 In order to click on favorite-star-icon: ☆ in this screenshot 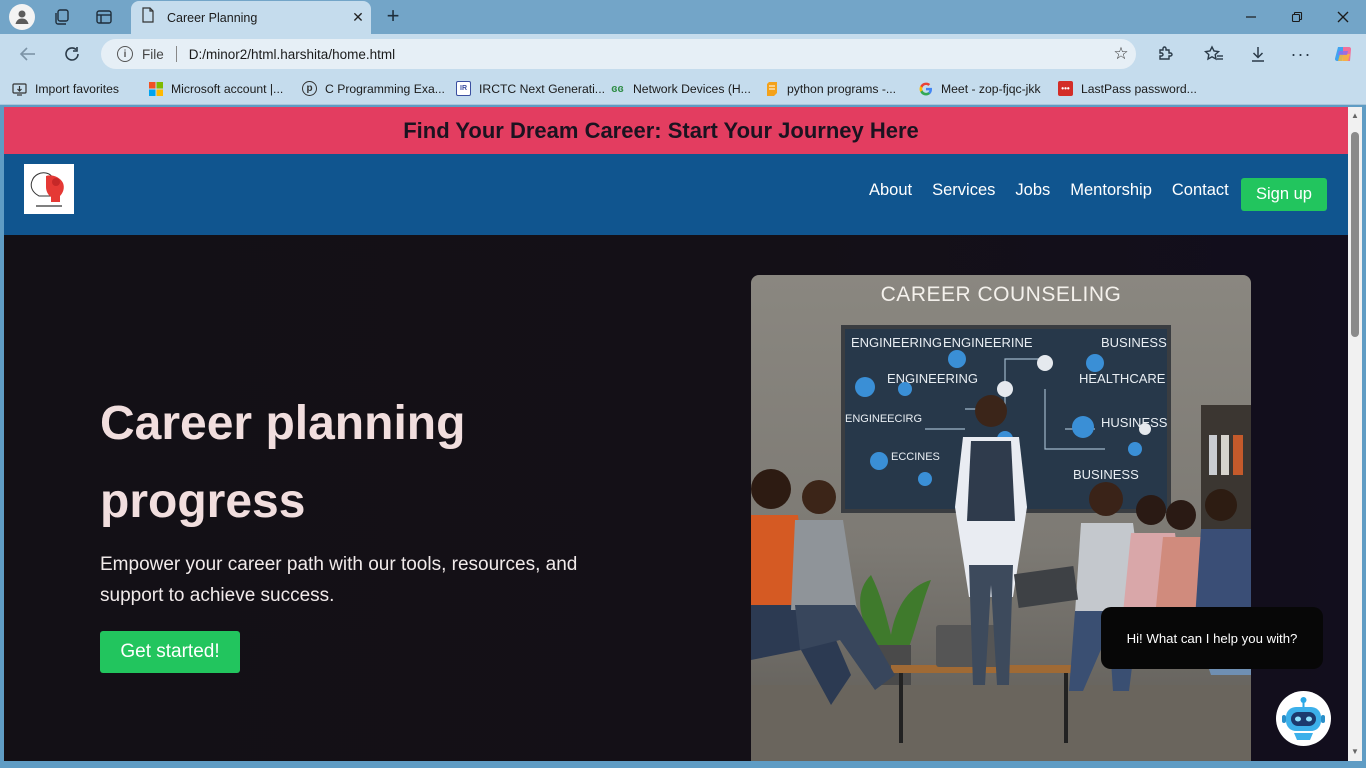, I will do `click(1121, 54)`.